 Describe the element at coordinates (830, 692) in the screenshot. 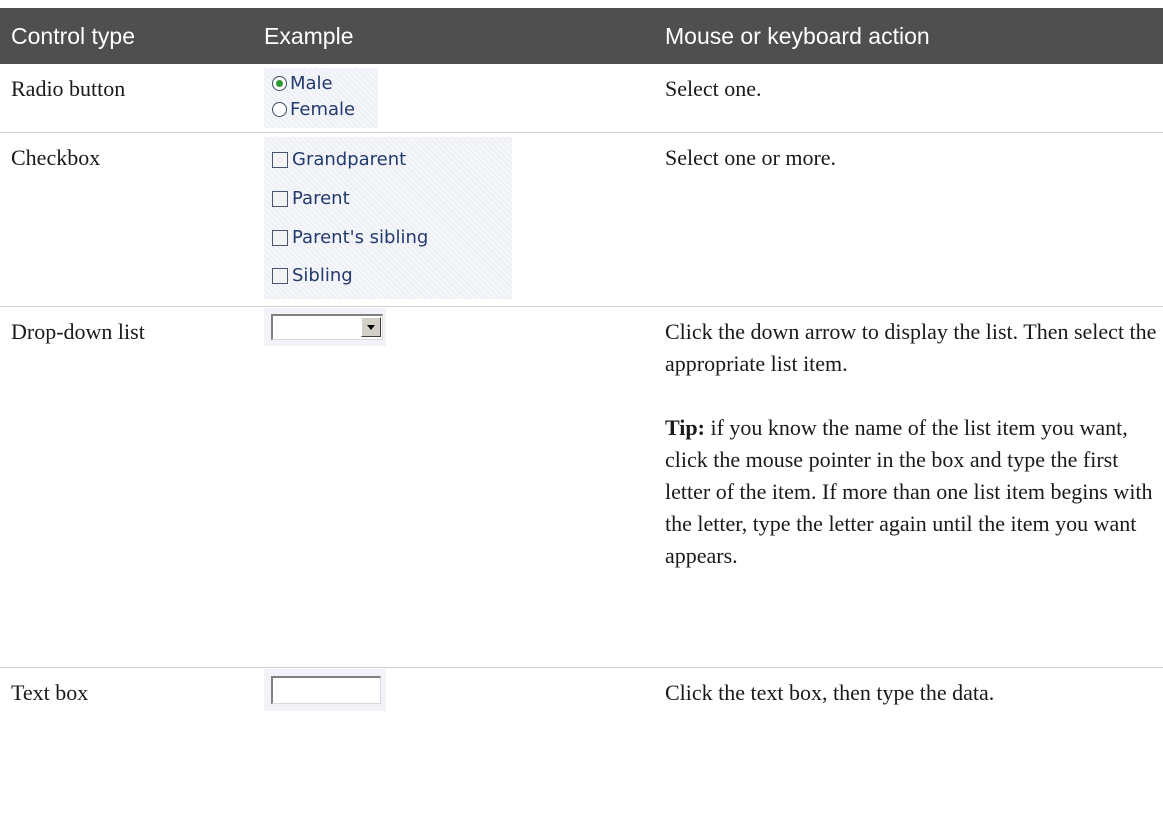

I see `action-text: Click the text box, then type the data.` at that location.